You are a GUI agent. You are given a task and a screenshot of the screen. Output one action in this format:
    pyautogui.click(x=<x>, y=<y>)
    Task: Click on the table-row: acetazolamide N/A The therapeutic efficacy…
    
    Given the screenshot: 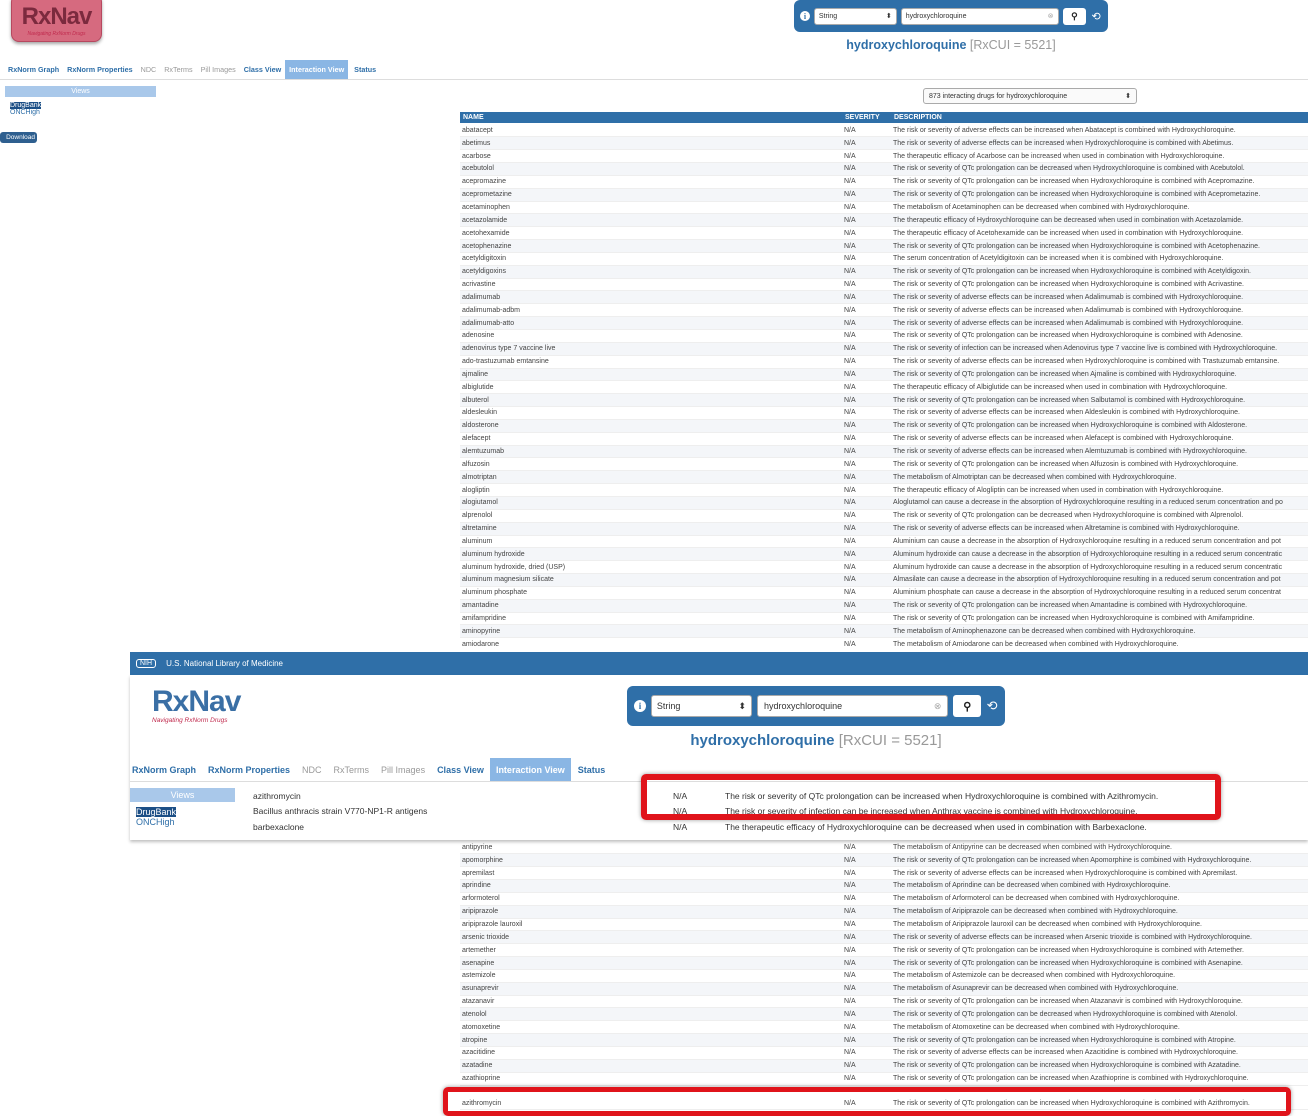 What is the action you would take?
    pyautogui.click(x=884, y=220)
    